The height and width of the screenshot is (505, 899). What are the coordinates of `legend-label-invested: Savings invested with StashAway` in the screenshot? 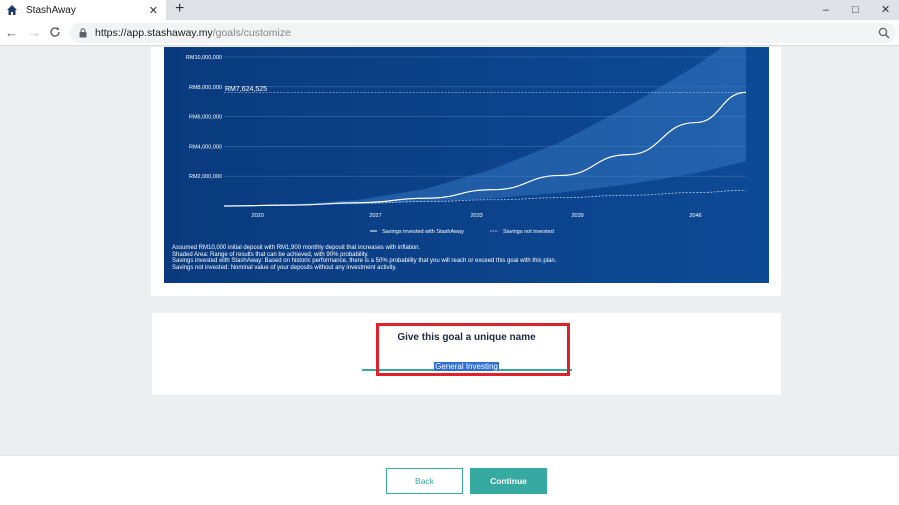 It's located at (423, 232).